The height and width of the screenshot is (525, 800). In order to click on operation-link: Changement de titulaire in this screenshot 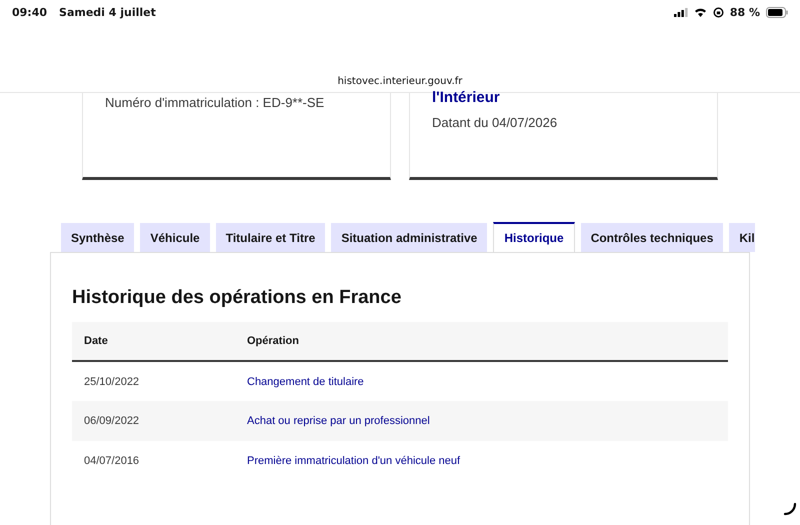, I will do `click(305, 382)`.